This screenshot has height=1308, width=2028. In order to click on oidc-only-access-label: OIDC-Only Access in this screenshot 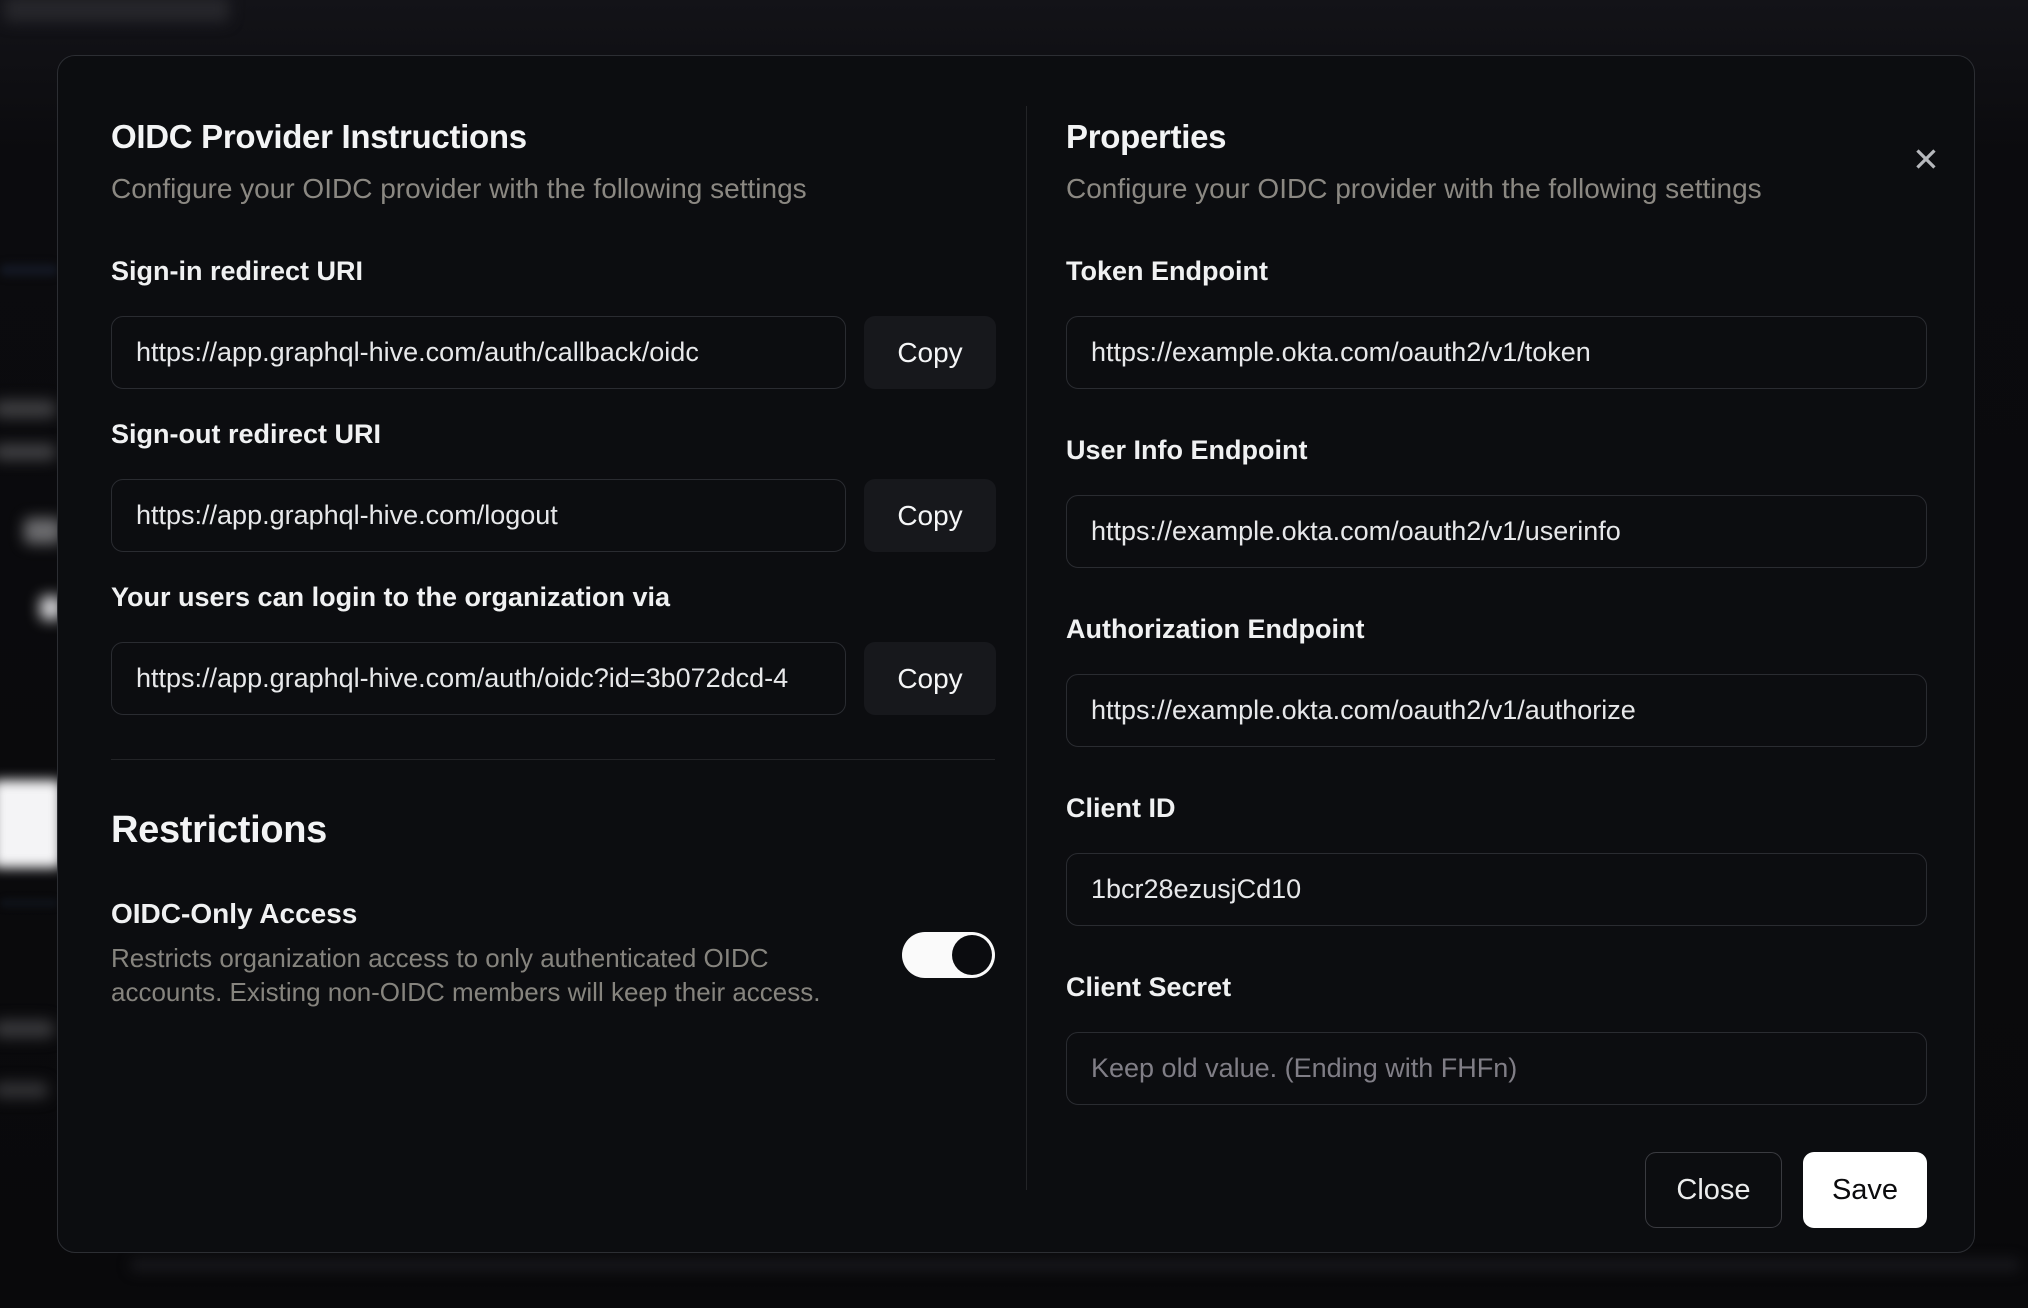, I will do `click(234, 913)`.